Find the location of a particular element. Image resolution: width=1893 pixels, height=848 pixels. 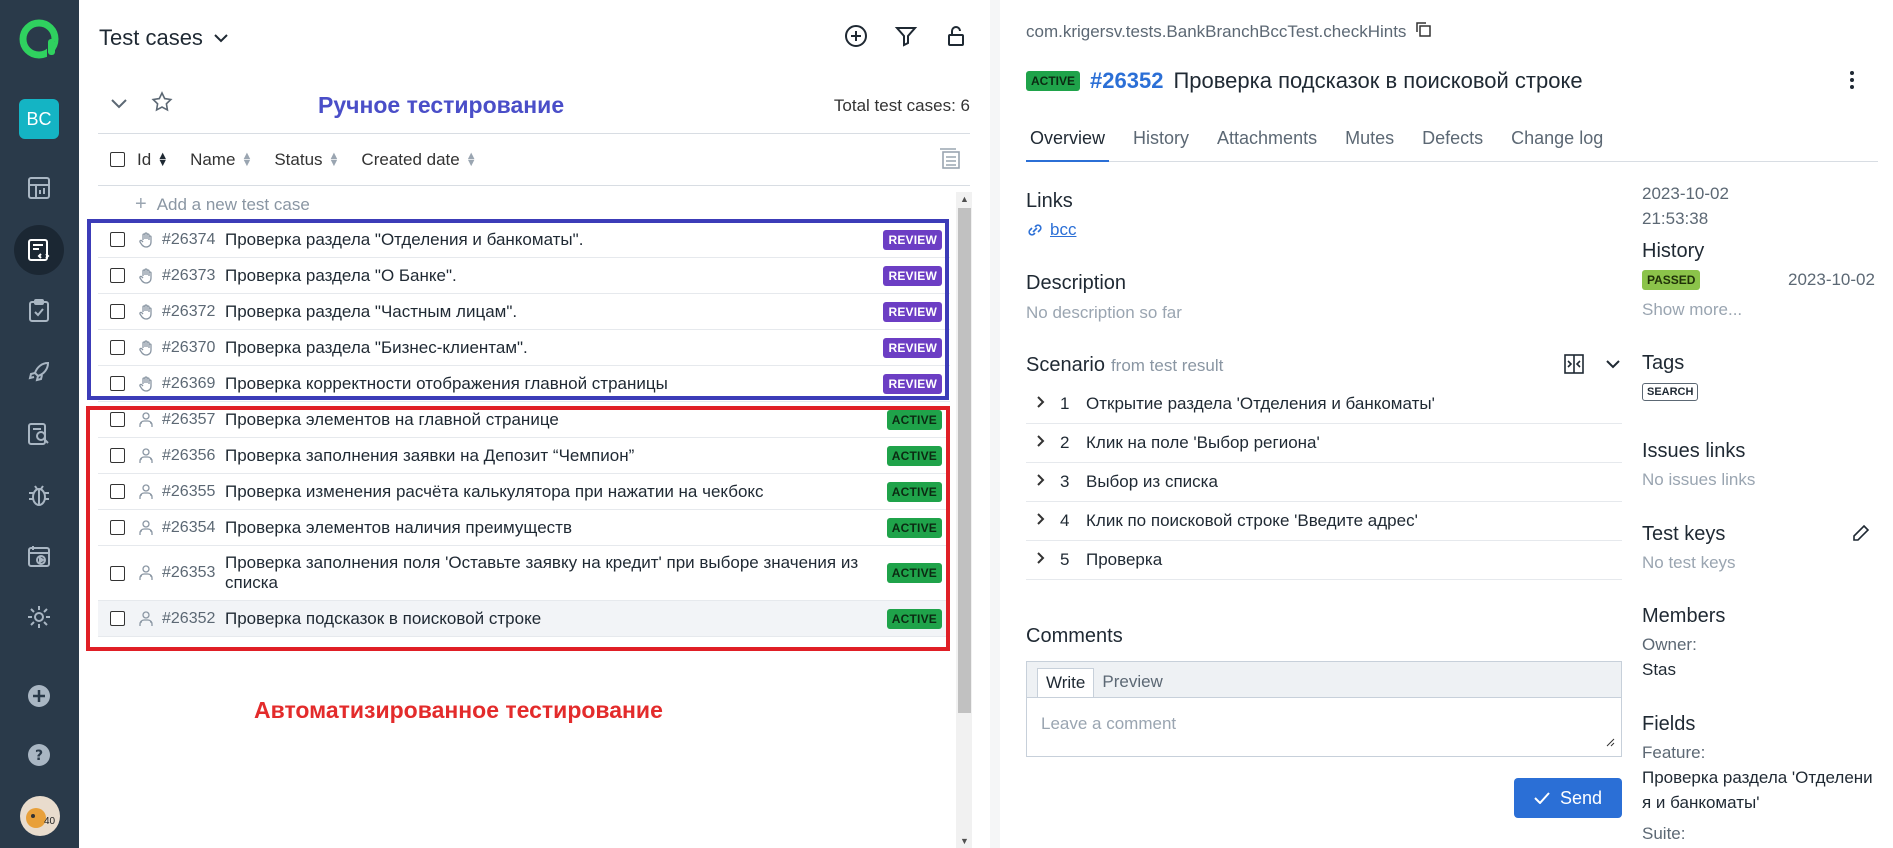

scenario-step: 3 Выбор из списка is located at coordinates (1324, 482).